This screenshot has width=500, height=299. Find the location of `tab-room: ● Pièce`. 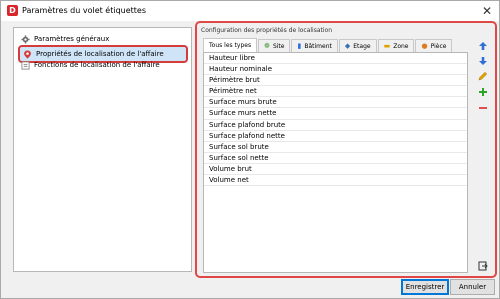

tab-room: ● Pièce is located at coordinates (434, 45).